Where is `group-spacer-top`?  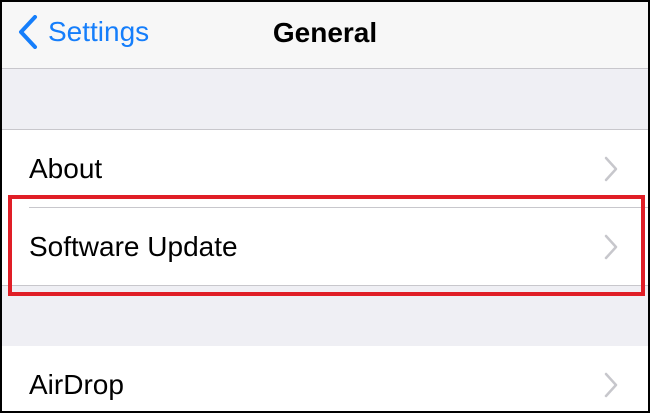
group-spacer-top is located at coordinates (325, 99).